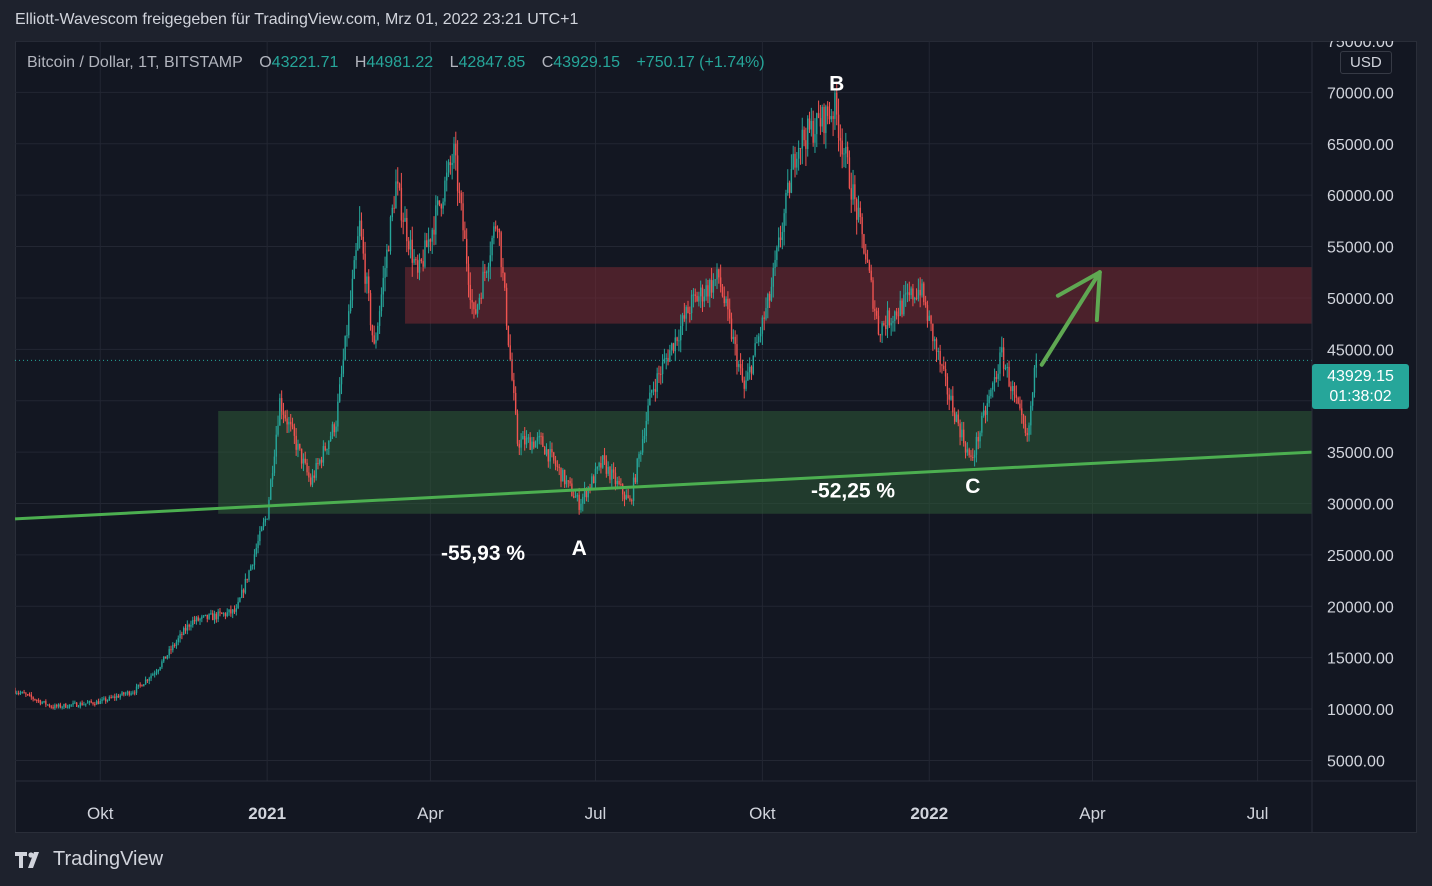 The width and height of the screenshot is (1432, 886). What do you see at coordinates (267, 813) in the screenshot?
I see `x-tick-label: 2021` at bounding box center [267, 813].